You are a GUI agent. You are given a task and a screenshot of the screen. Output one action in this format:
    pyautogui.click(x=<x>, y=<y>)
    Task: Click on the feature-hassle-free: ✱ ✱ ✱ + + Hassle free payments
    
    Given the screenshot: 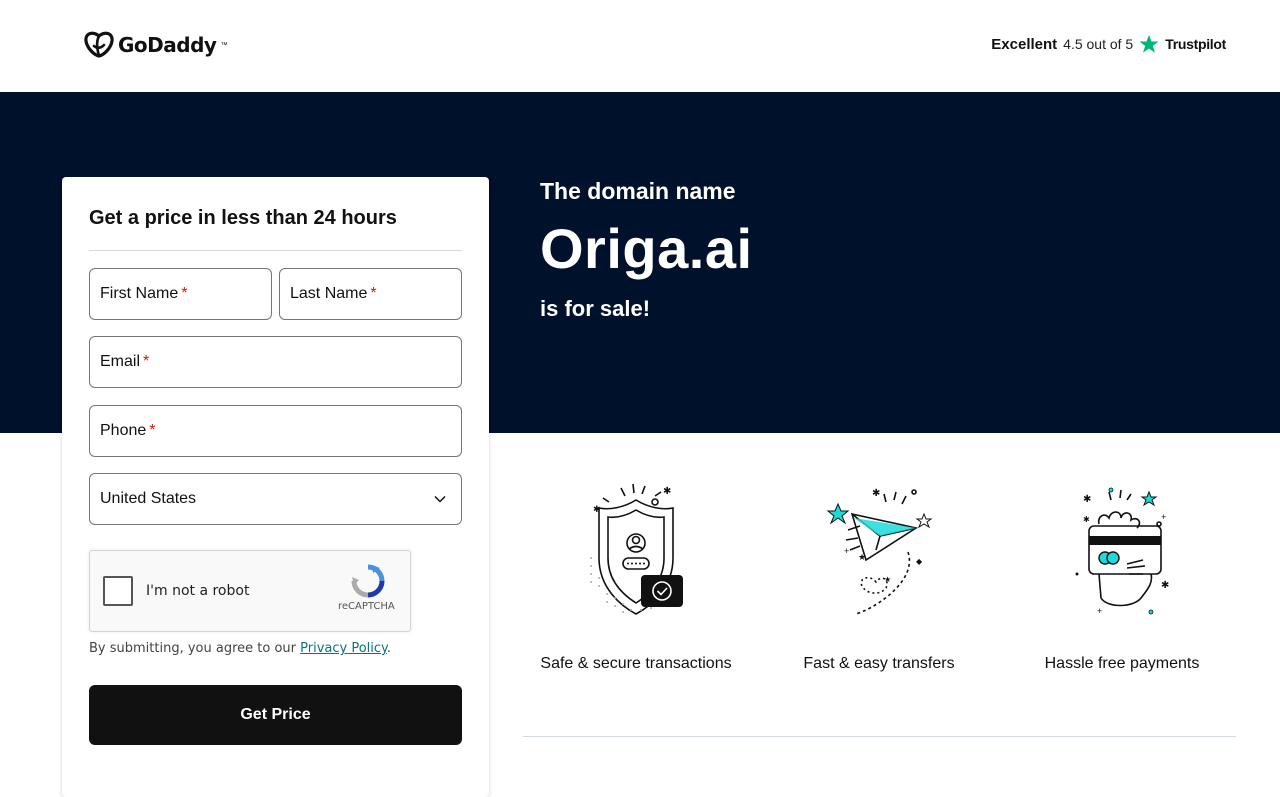 What is the action you would take?
    pyautogui.click(x=1122, y=578)
    